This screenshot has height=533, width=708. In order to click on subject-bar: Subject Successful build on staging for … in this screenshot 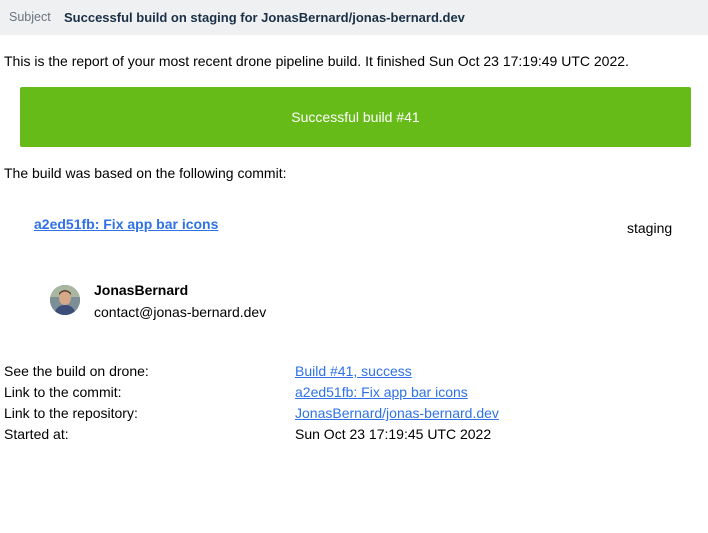, I will do `click(354, 17)`.